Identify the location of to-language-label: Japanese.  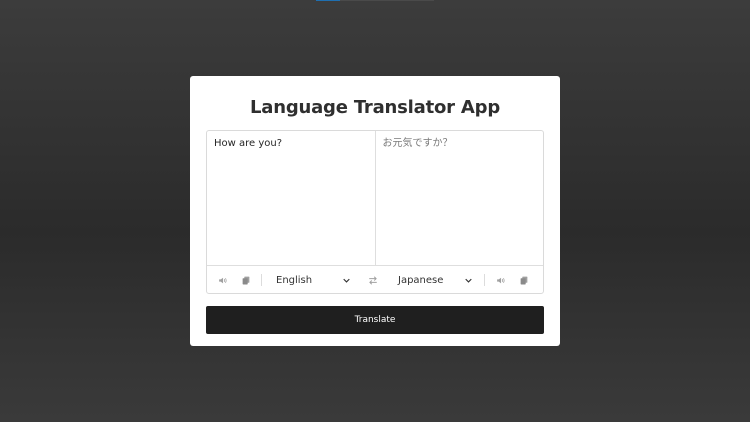
(421, 280).